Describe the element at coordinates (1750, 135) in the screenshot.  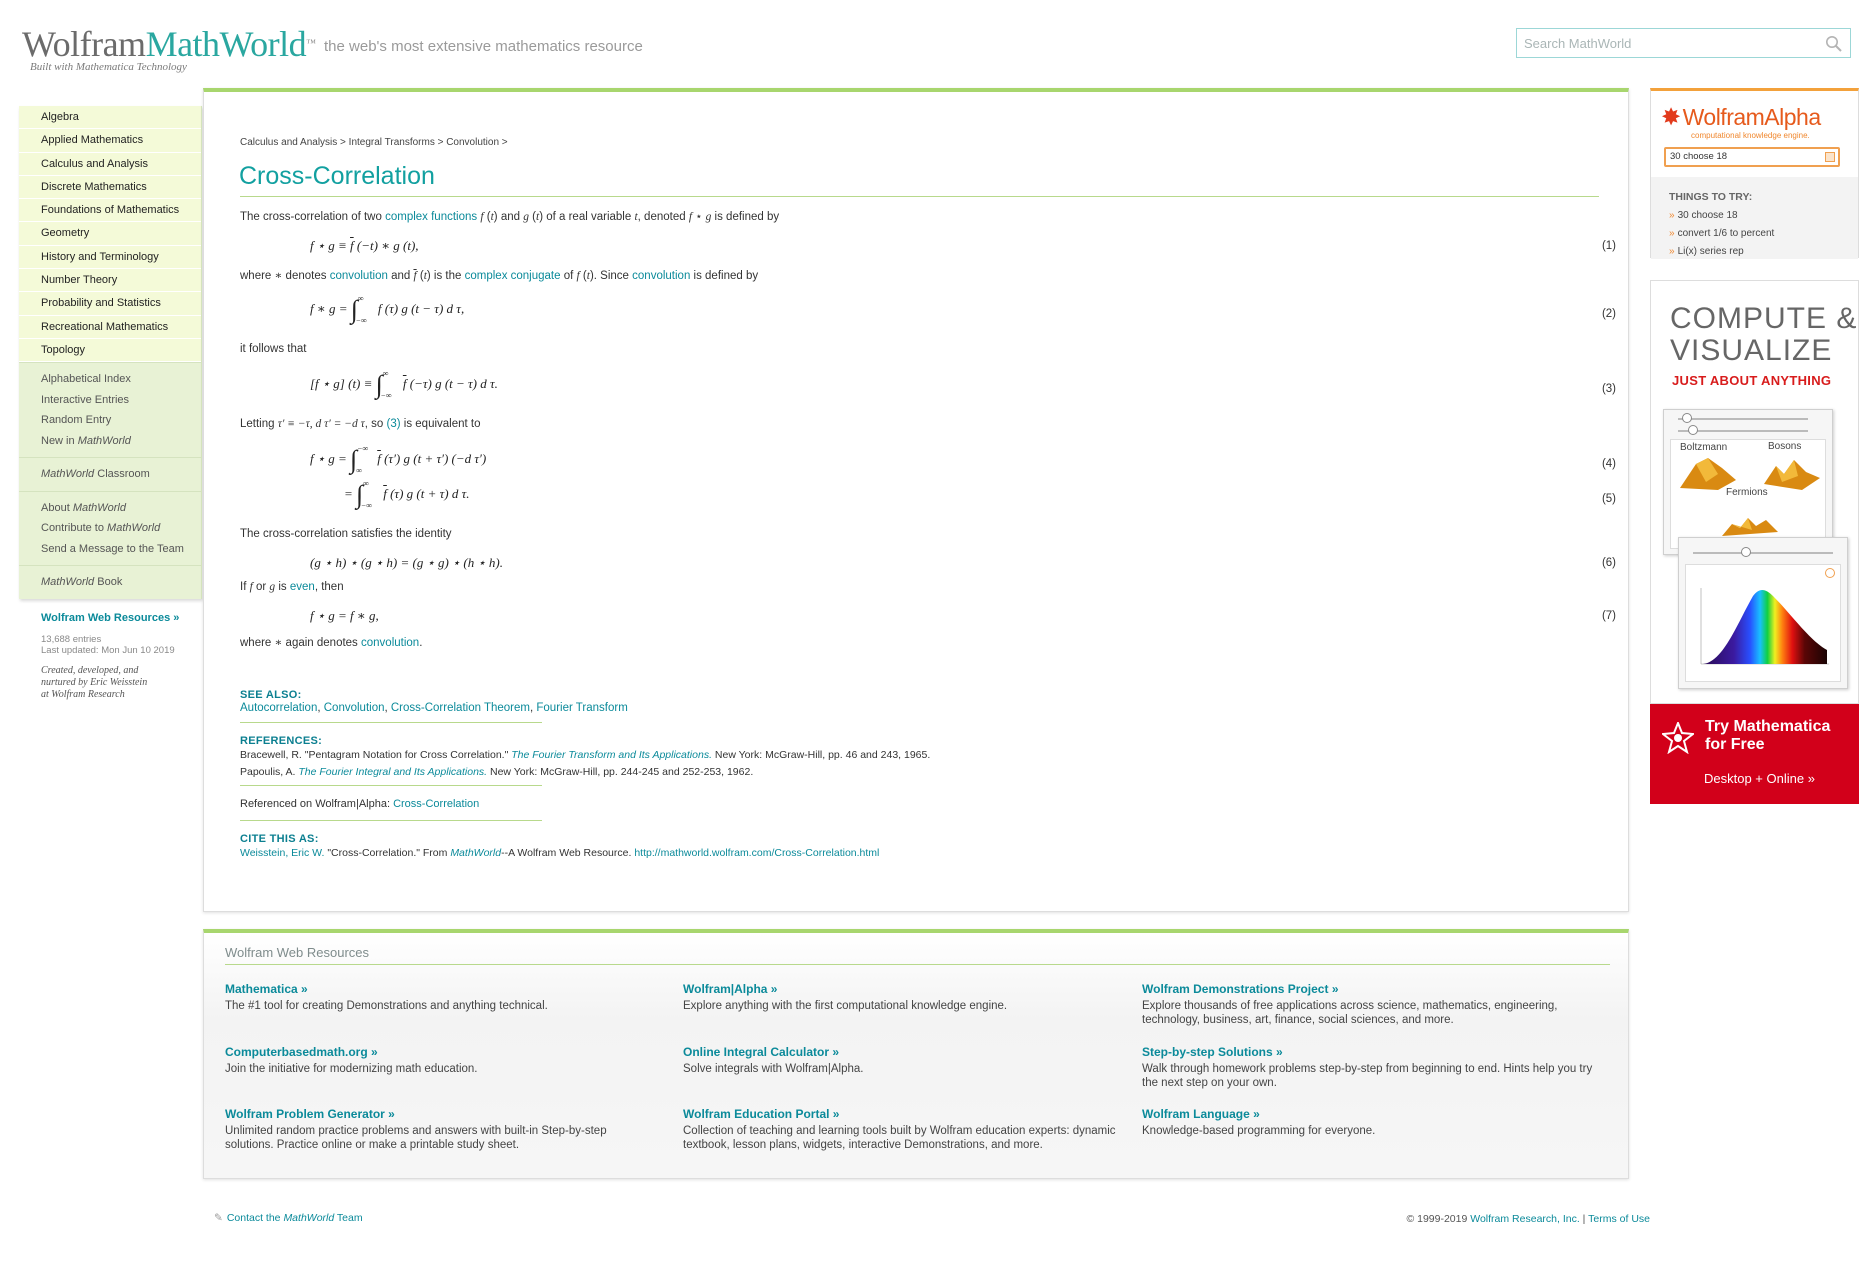
I see `wolframalpha-tagline: computational knowledge engine.` at that location.